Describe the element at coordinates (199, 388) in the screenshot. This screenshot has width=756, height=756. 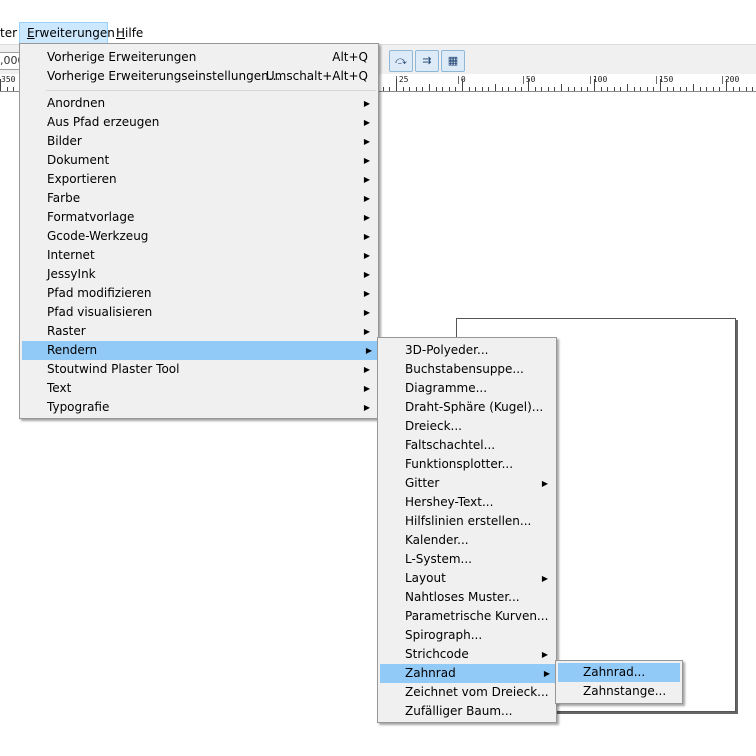
I see `menu-item-text: Text ▶` at that location.